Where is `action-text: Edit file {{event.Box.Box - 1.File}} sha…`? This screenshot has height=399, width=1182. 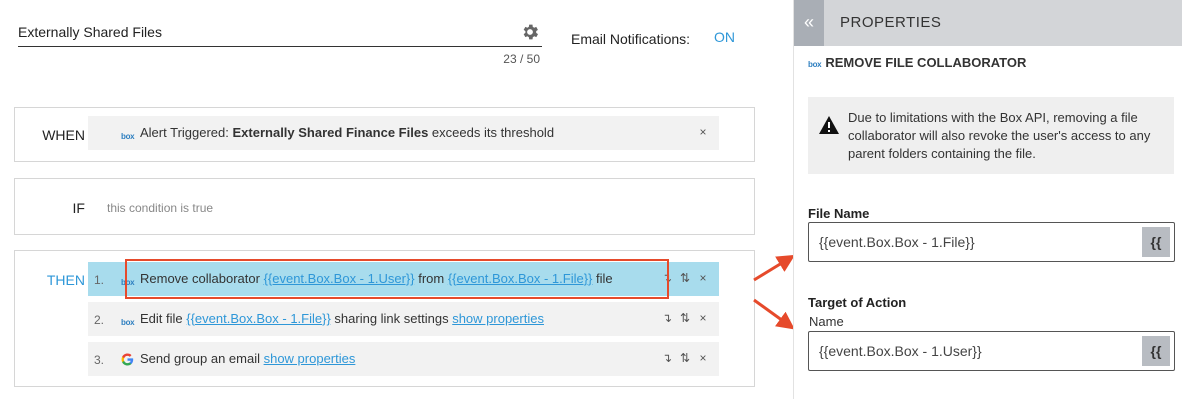 action-text: Edit file {{event.Box.Box - 1.File}} sha… is located at coordinates (342, 318).